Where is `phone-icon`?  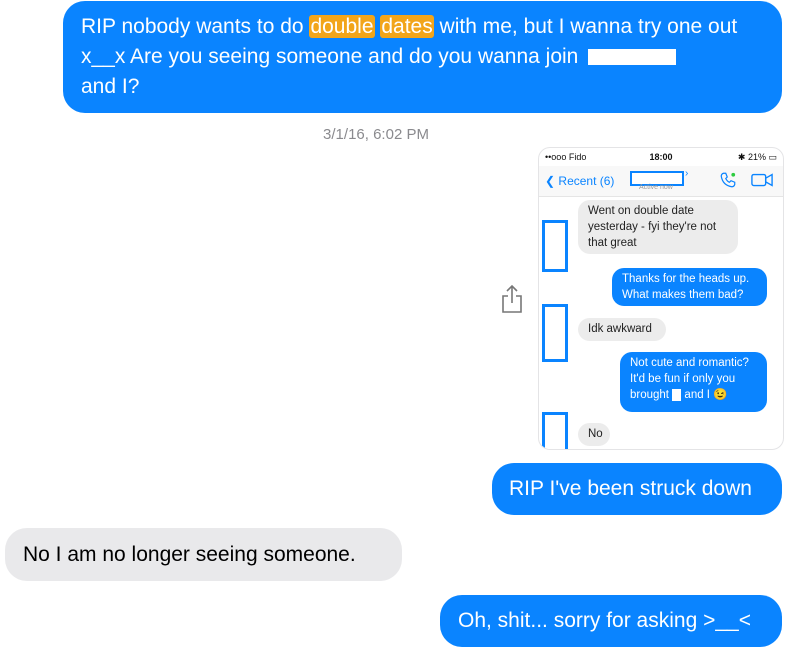
phone-icon is located at coordinates (728, 180).